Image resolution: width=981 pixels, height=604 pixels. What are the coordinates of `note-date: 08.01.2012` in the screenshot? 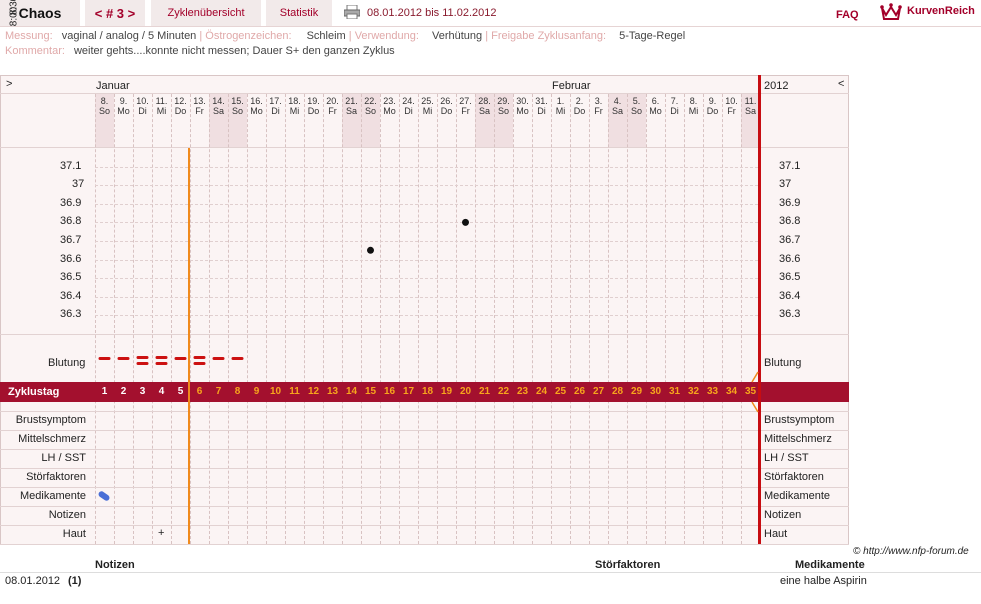 It's located at (33, 581).